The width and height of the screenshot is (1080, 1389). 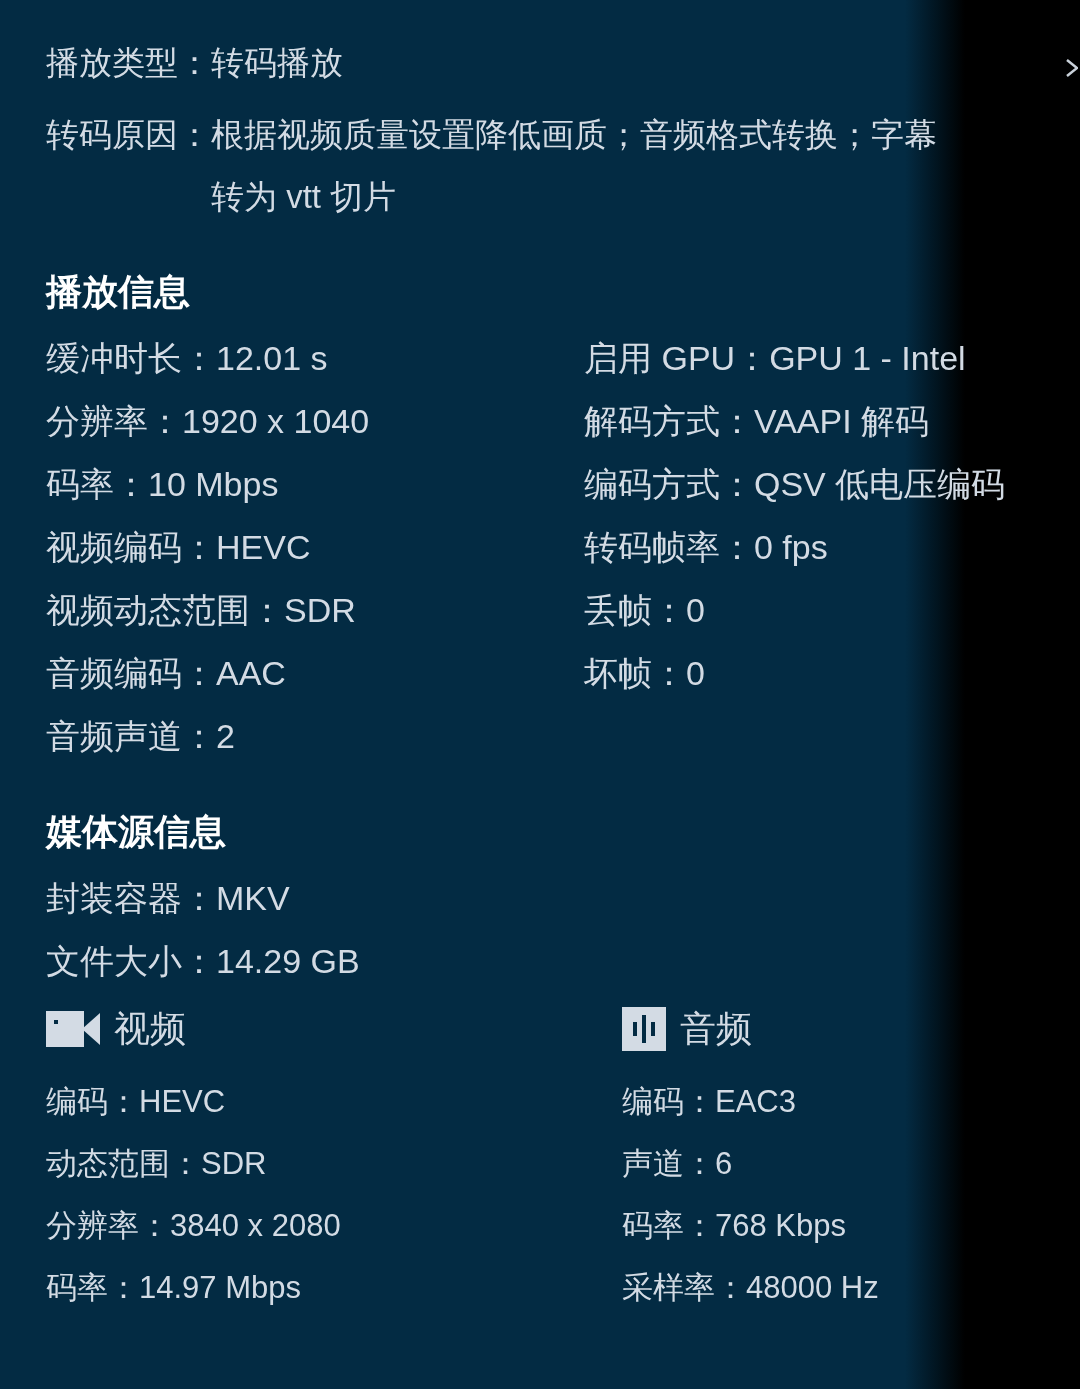 What do you see at coordinates (684, 1288) in the screenshot?
I see `field-label: 采样率：` at bounding box center [684, 1288].